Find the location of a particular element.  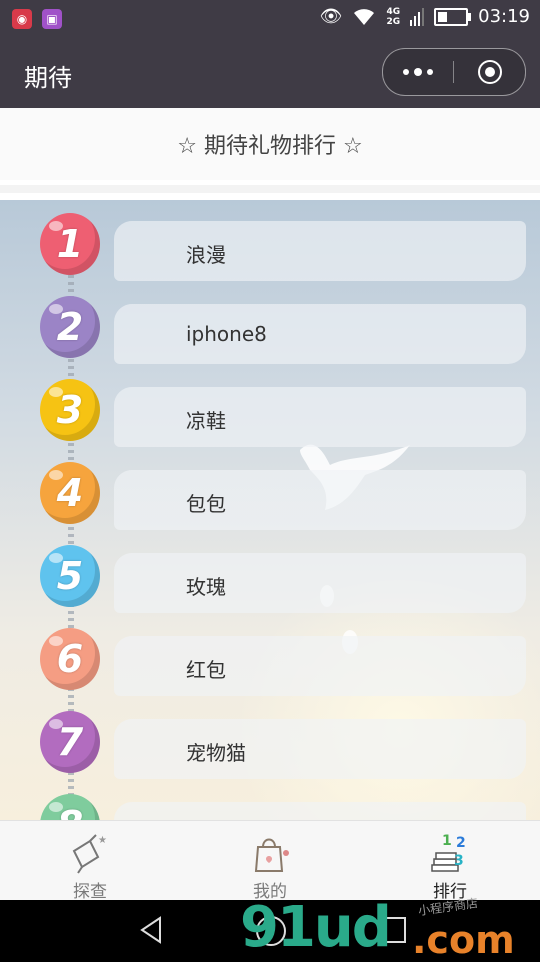

app-notification-icon: ◉ is located at coordinates (22, 19).